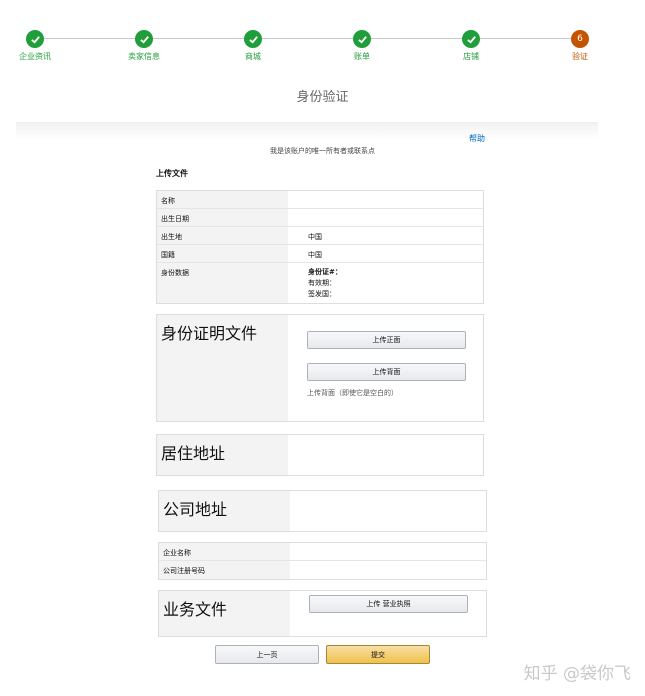 This screenshot has height=696, width=645. I want to click on business-docs-value: 上传 营业执照, so click(388, 613).